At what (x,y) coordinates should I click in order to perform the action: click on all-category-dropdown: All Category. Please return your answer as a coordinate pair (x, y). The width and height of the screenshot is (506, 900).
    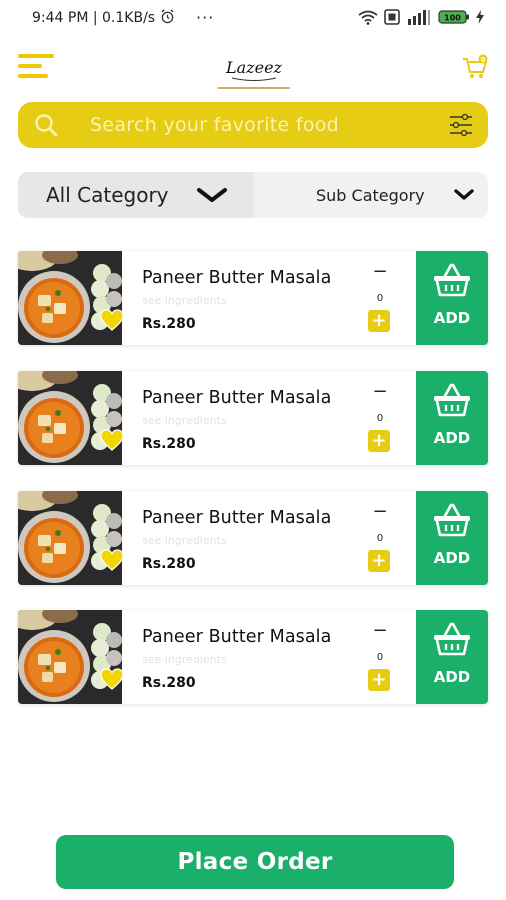
    Looking at the image, I should click on (136, 195).